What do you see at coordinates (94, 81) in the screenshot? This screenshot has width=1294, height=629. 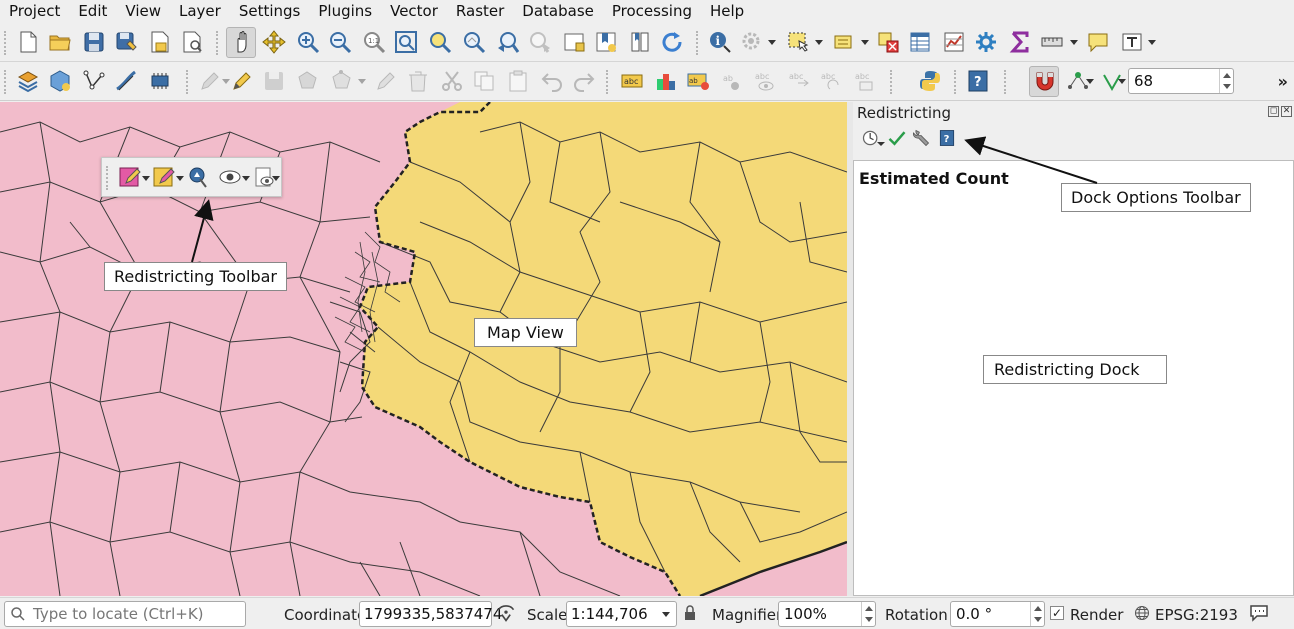 I see `new-shapefile-layer-icon` at bounding box center [94, 81].